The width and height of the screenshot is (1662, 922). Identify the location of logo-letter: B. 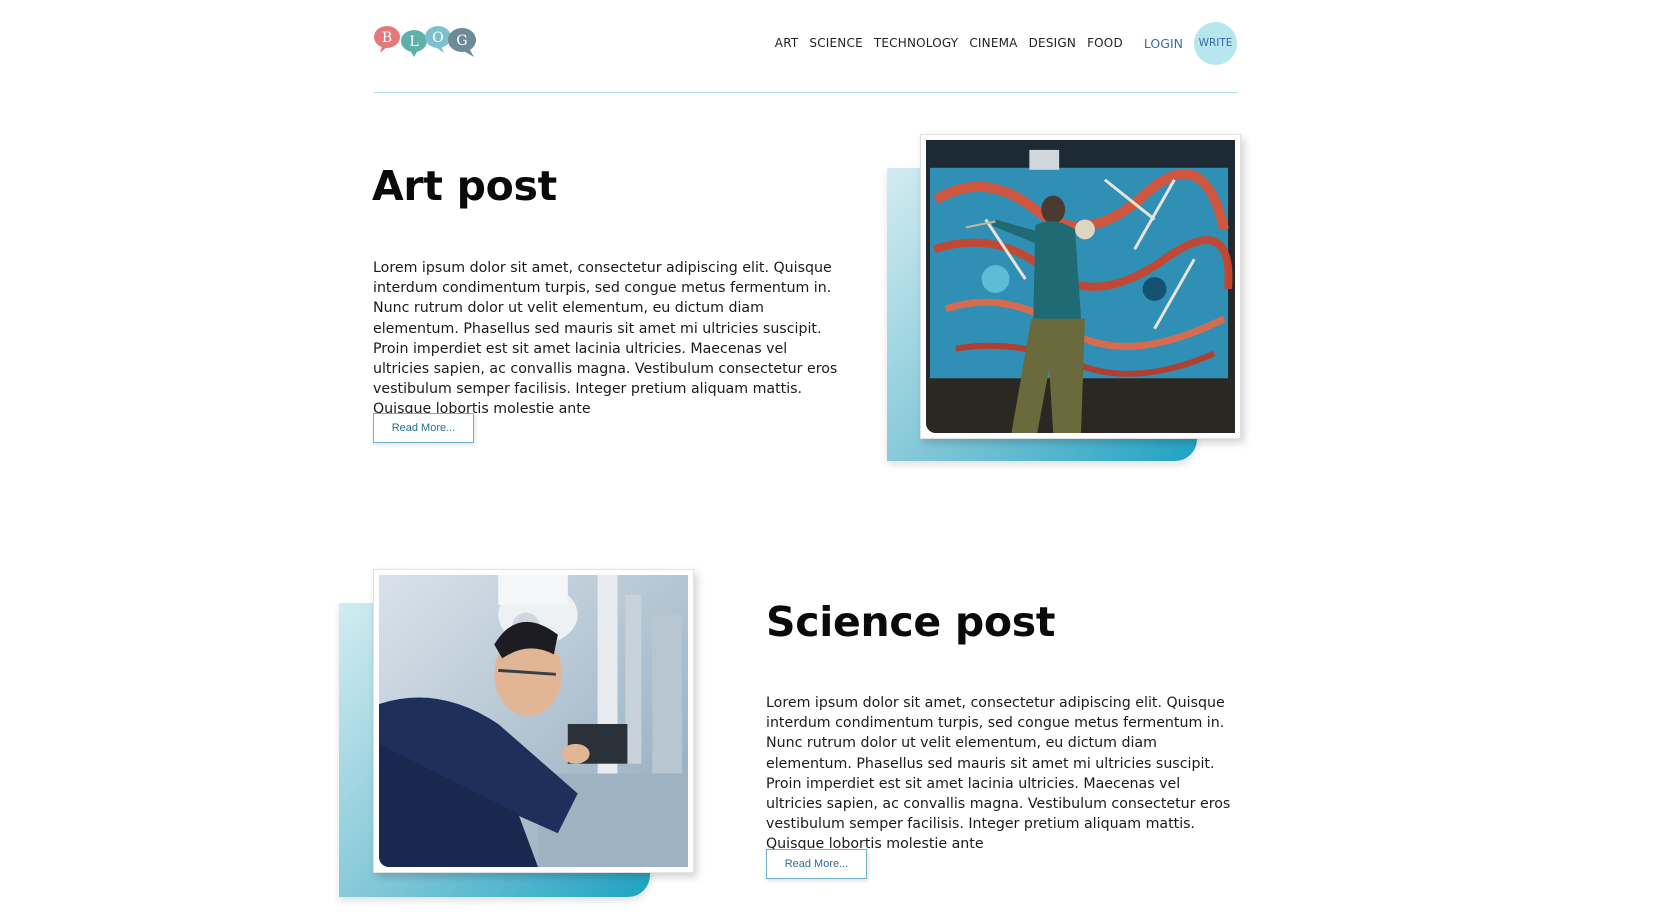
(387, 38).